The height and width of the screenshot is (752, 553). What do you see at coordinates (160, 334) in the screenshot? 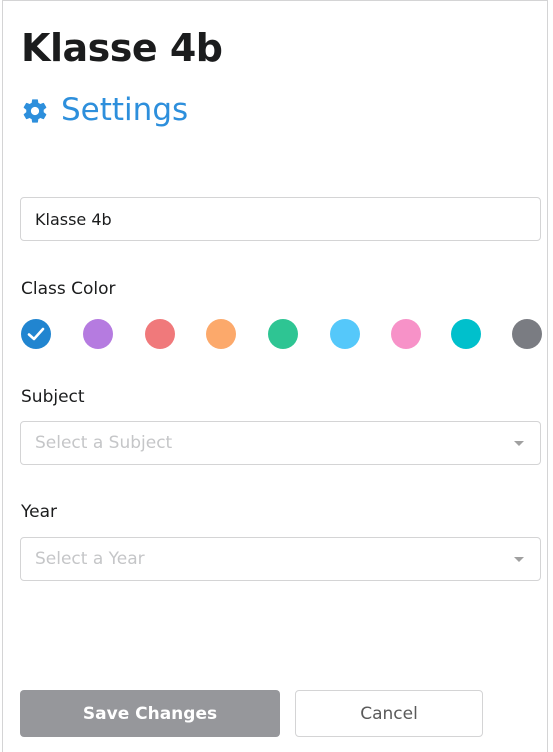
I see `color-swatch-red` at bounding box center [160, 334].